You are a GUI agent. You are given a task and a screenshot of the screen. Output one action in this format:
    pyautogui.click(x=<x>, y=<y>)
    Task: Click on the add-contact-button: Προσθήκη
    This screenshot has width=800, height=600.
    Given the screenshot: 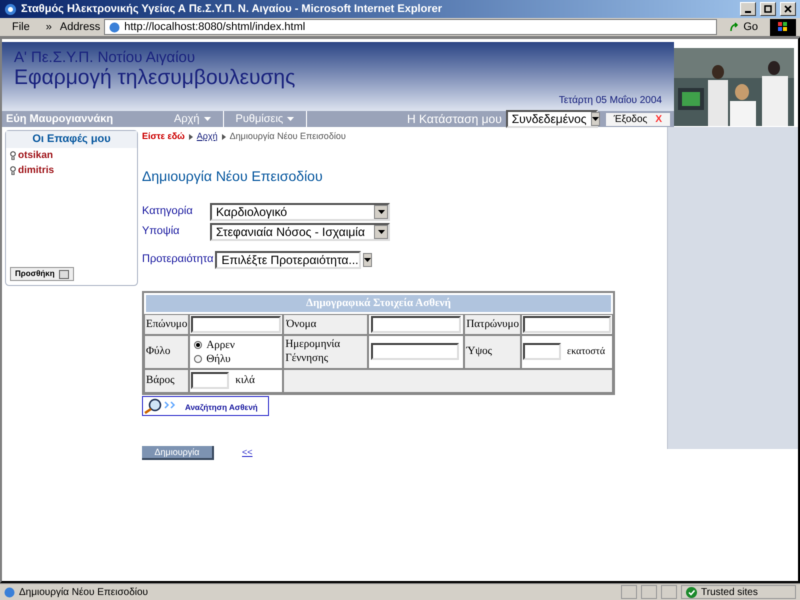 What is the action you would take?
    pyautogui.click(x=42, y=274)
    